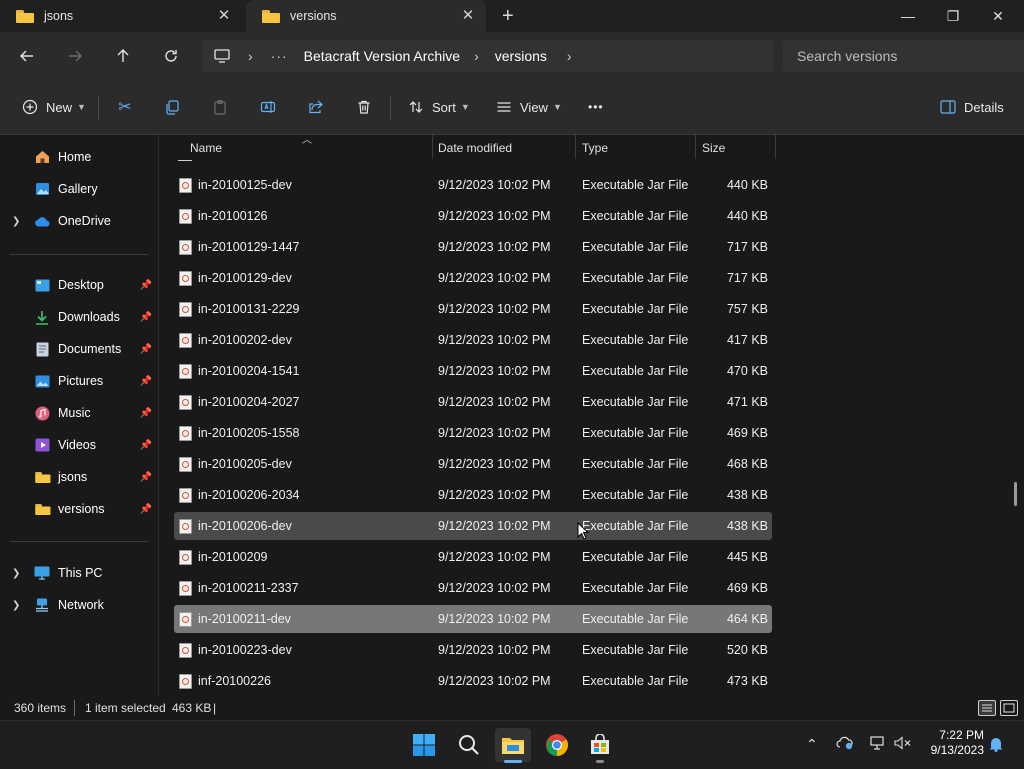 The image size is (1024, 769). What do you see at coordinates (82, 573) in the screenshot?
I see `sidebar-item-this-pc: ❯ This PC` at bounding box center [82, 573].